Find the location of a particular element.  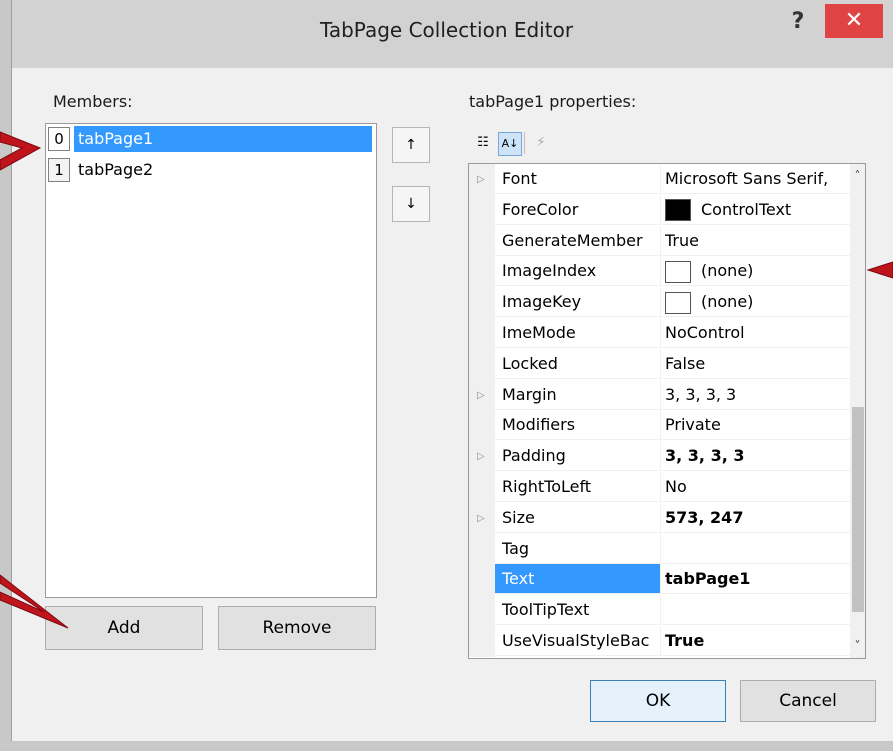

annotation-arrow-add is located at coordinates (34, 601).